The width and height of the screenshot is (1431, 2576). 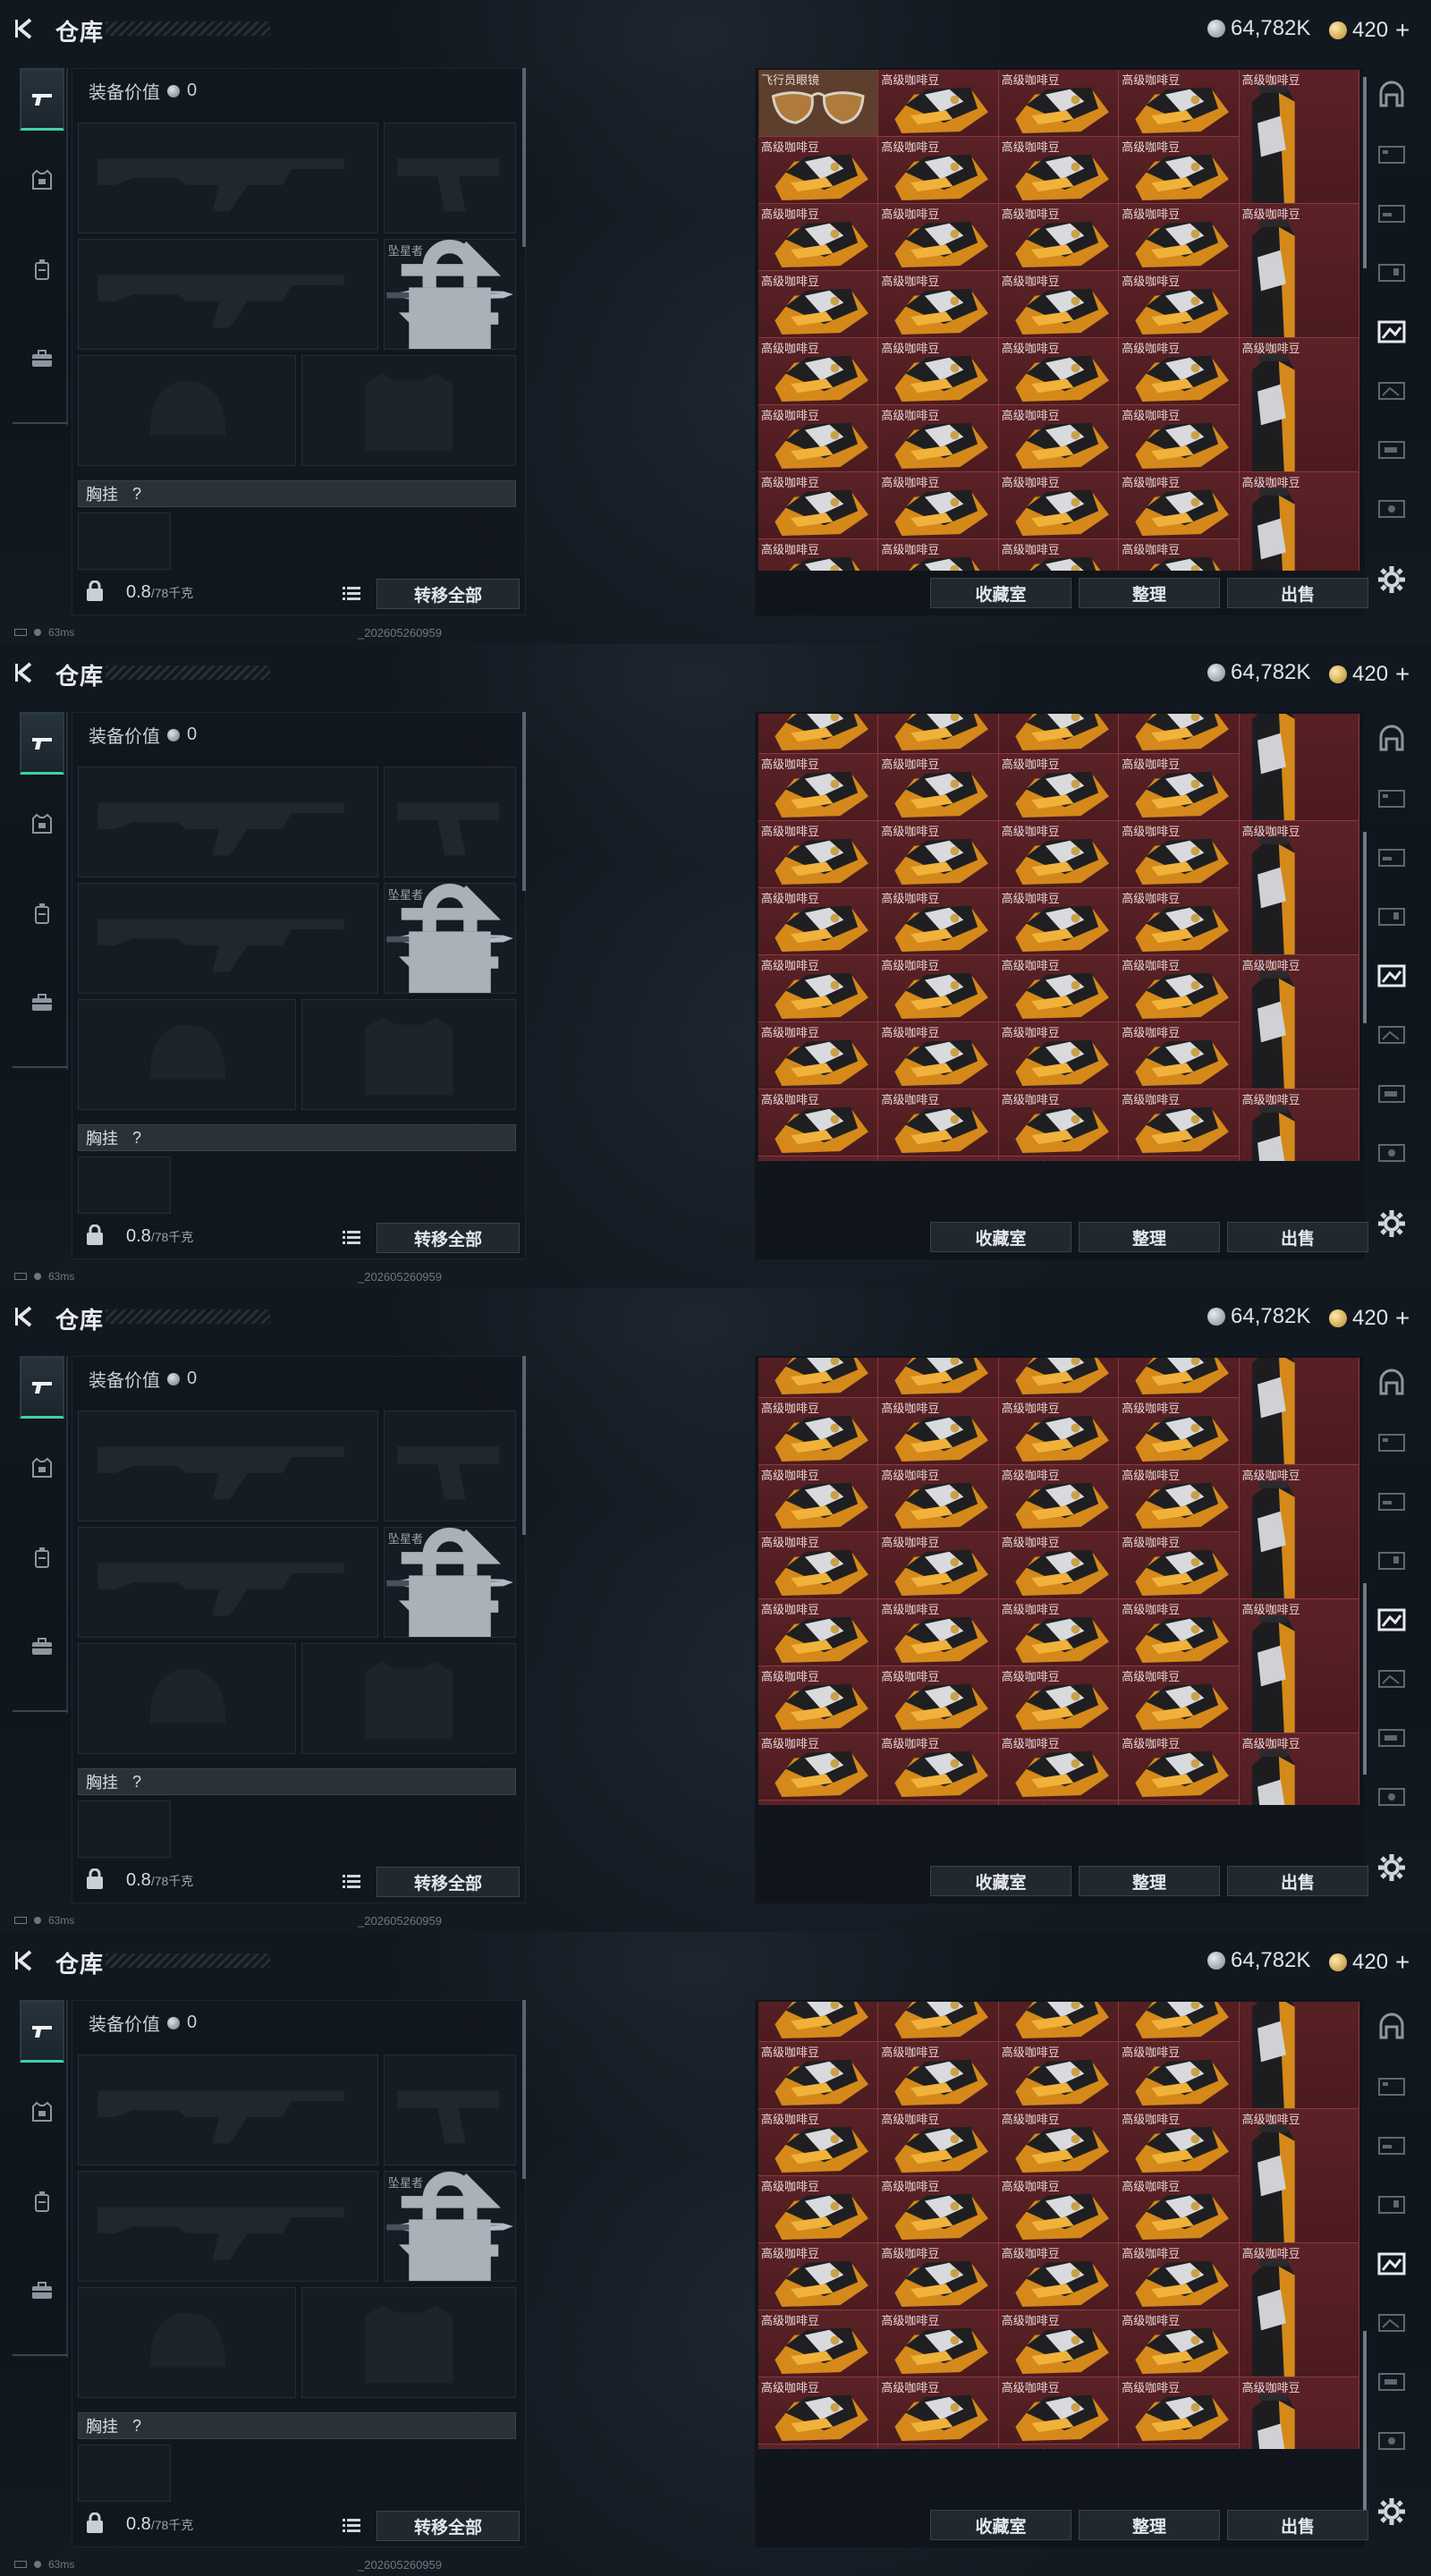 I want to click on equipment-scrollbar, so click(x=524, y=801).